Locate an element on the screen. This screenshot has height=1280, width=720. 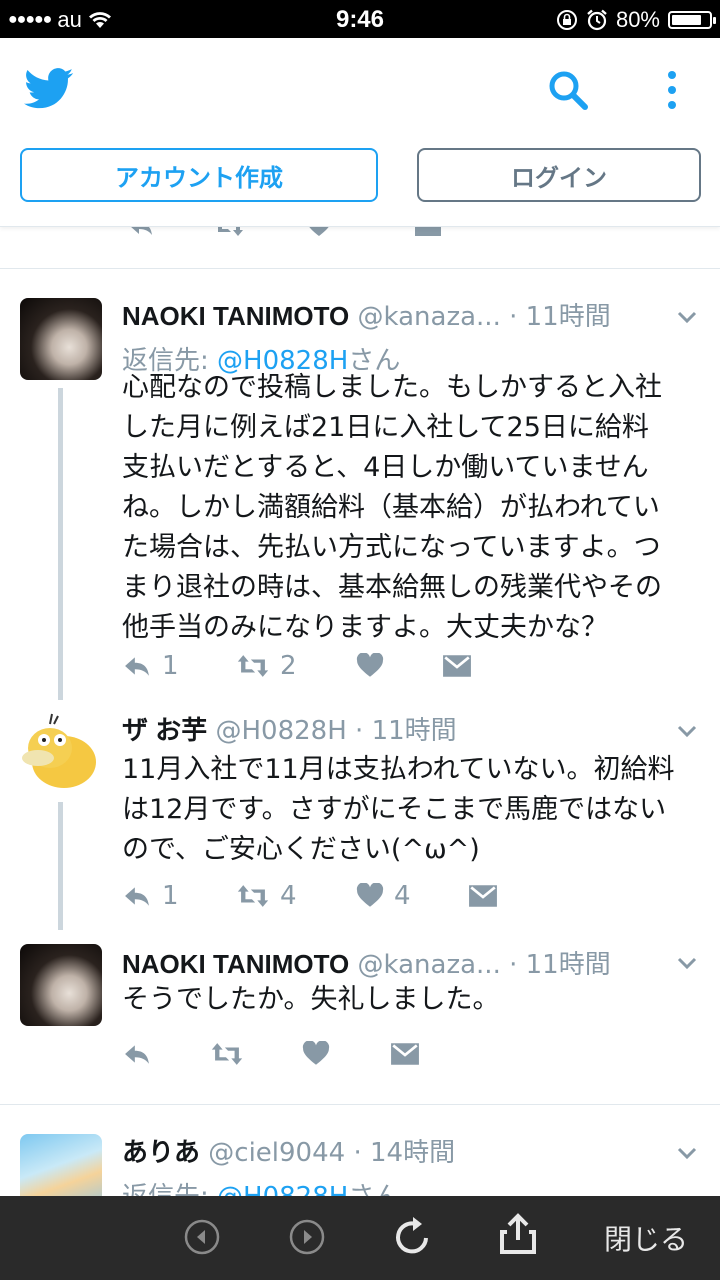
author-handle: @H0828H is located at coordinates (281, 731).